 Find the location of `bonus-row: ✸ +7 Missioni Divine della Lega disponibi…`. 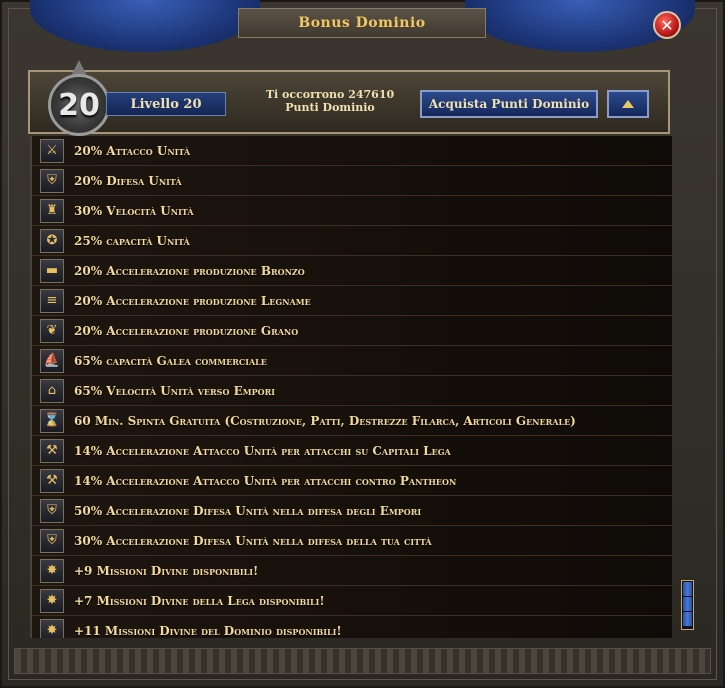

bonus-row: ✸ +7 Missioni Divine della Lega disponibi… is located at coordinates (352, 601).